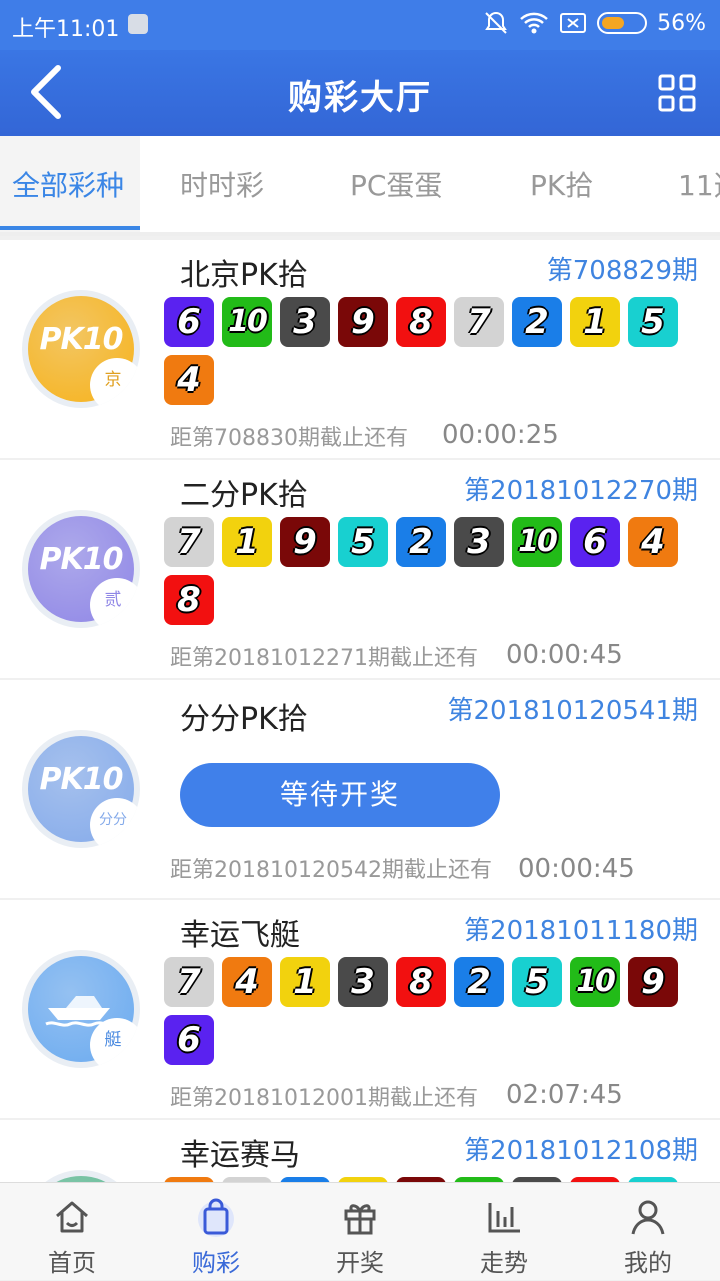 Image resolution: width=720 pixels, height=1281 pixels. What do you see at coordinates (360, 25) in the screenshot?
I see `status-bar: 上午11:01 56%` at bounding box center [360, 25].